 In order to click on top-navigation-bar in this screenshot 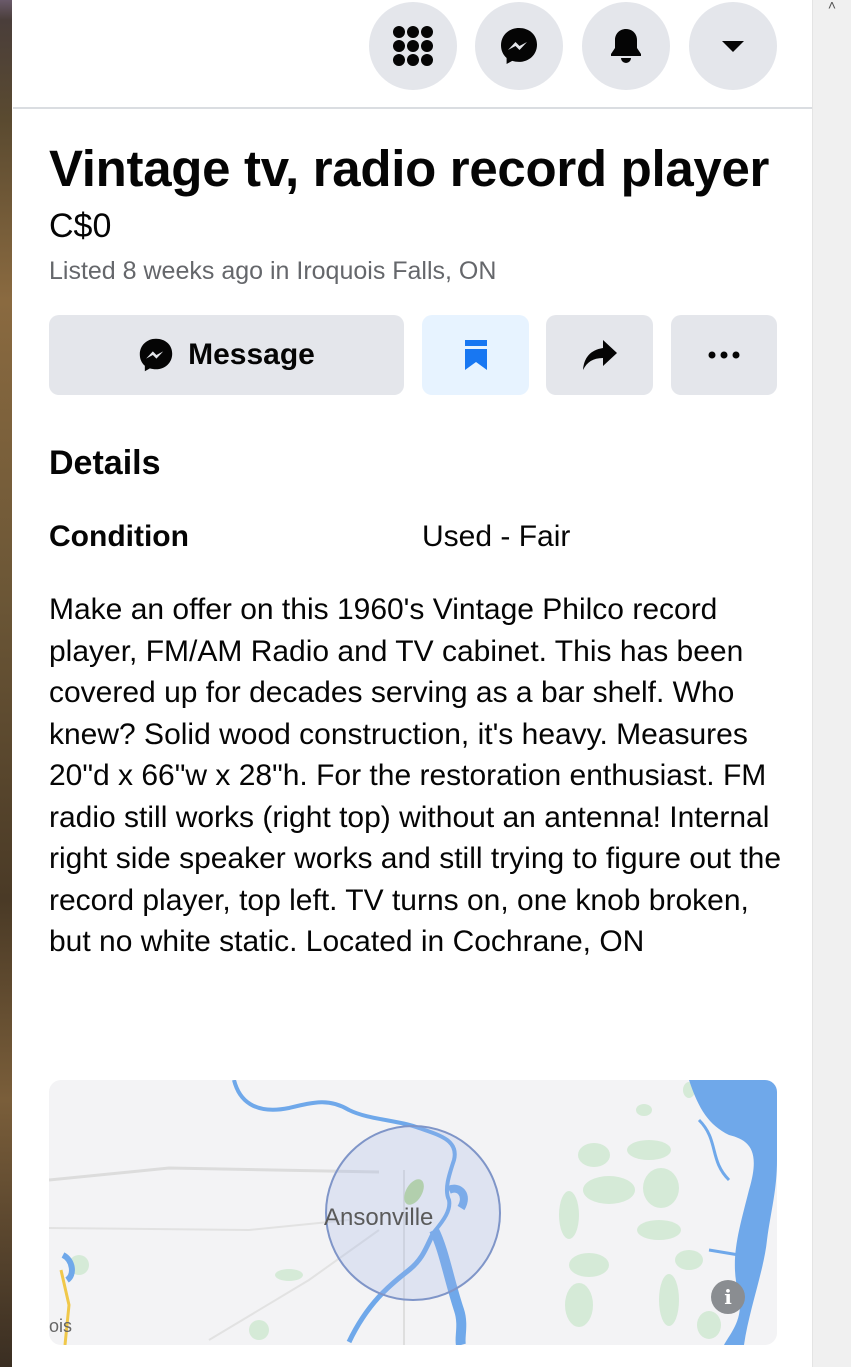, I will do `click(412, 54)`.